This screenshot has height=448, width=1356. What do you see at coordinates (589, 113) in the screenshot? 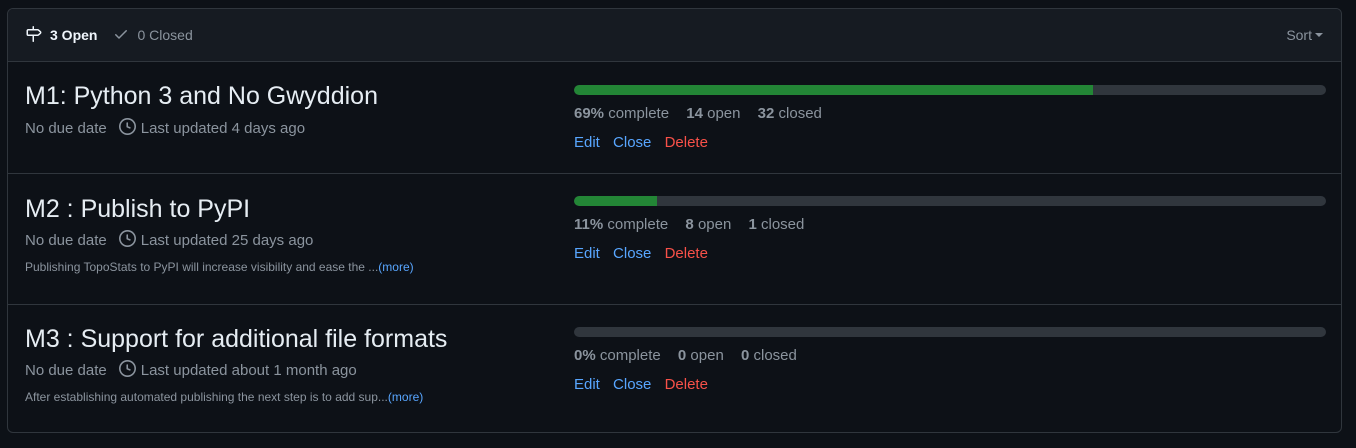
I see `percent-value: 69%` at bounding box center [589, 113].